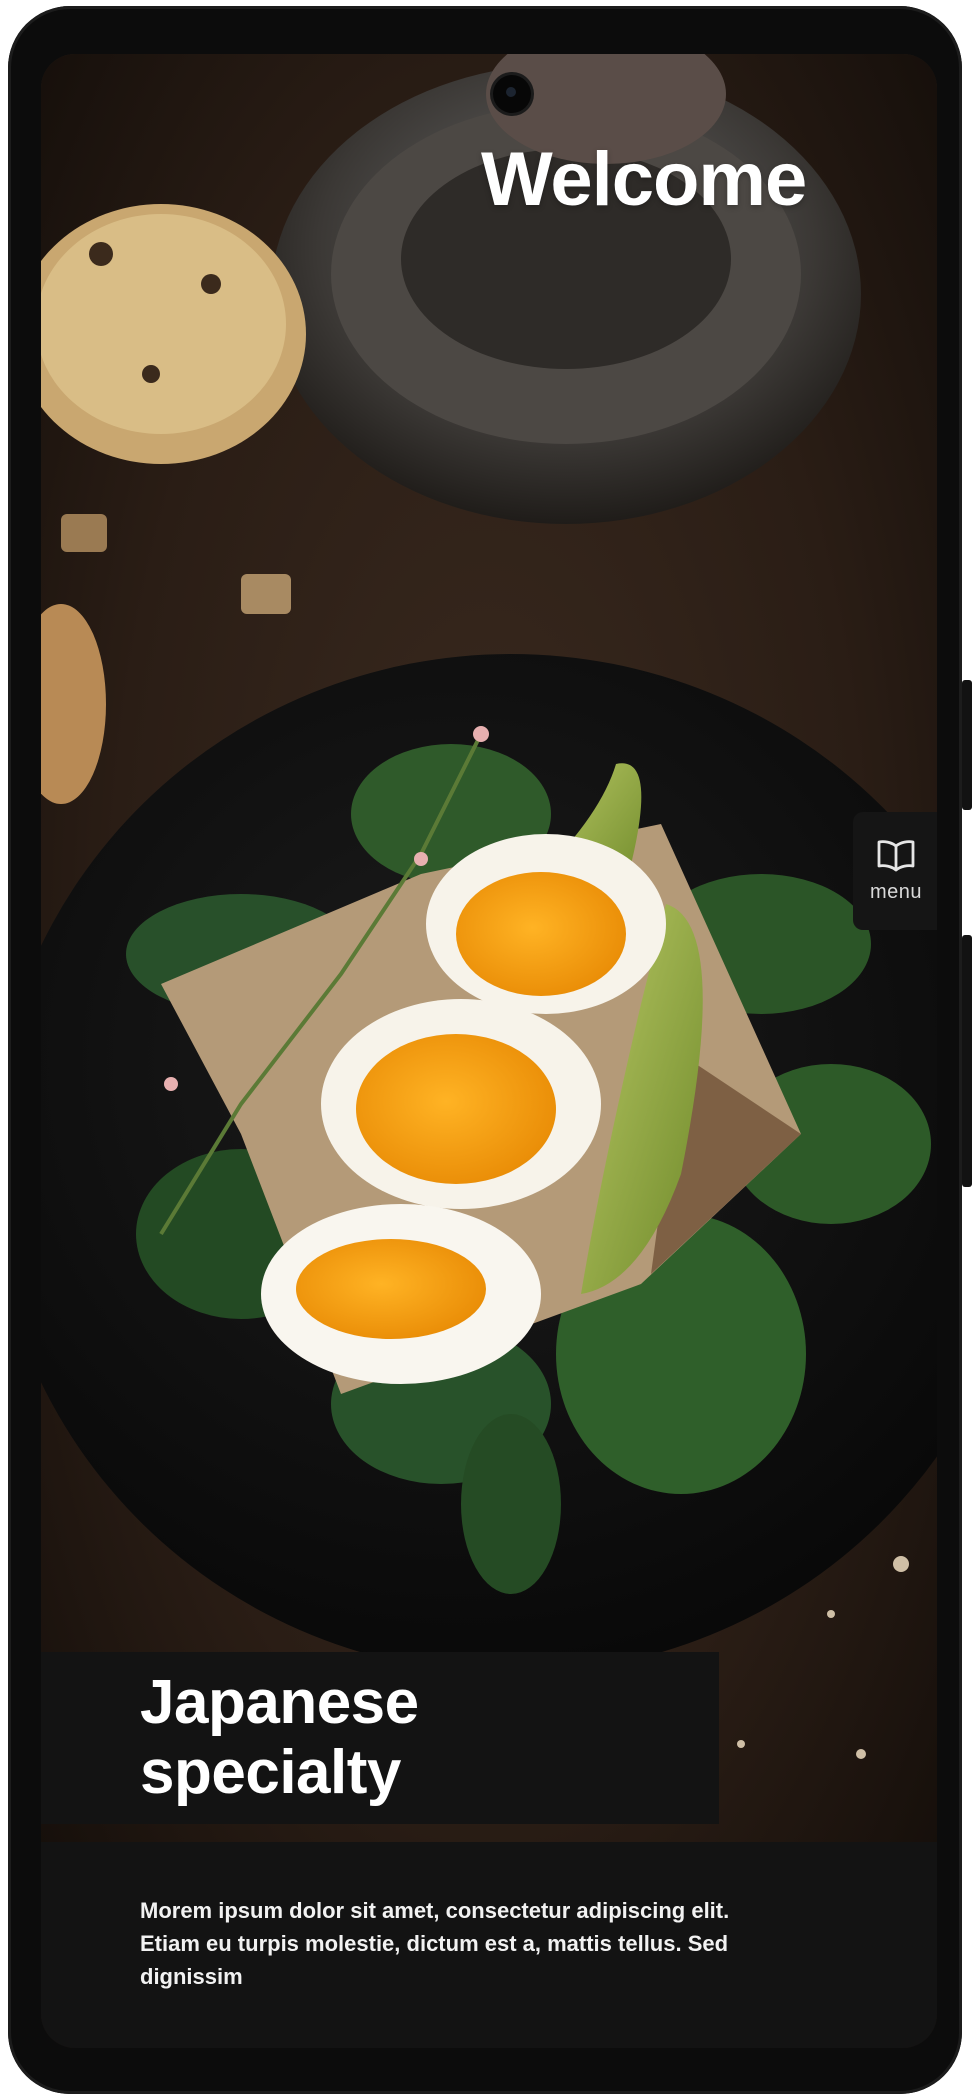  I want to click on menu-button: menu, so click(895, 871).